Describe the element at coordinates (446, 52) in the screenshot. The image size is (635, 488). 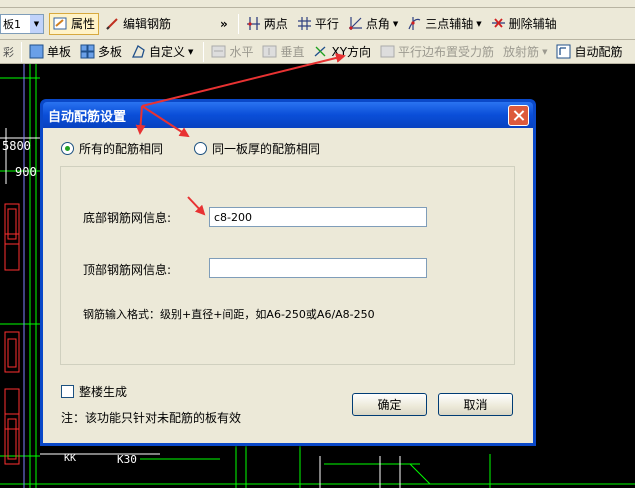
I see `parallel-edge-label: 平行边布置受力筋` at that location.